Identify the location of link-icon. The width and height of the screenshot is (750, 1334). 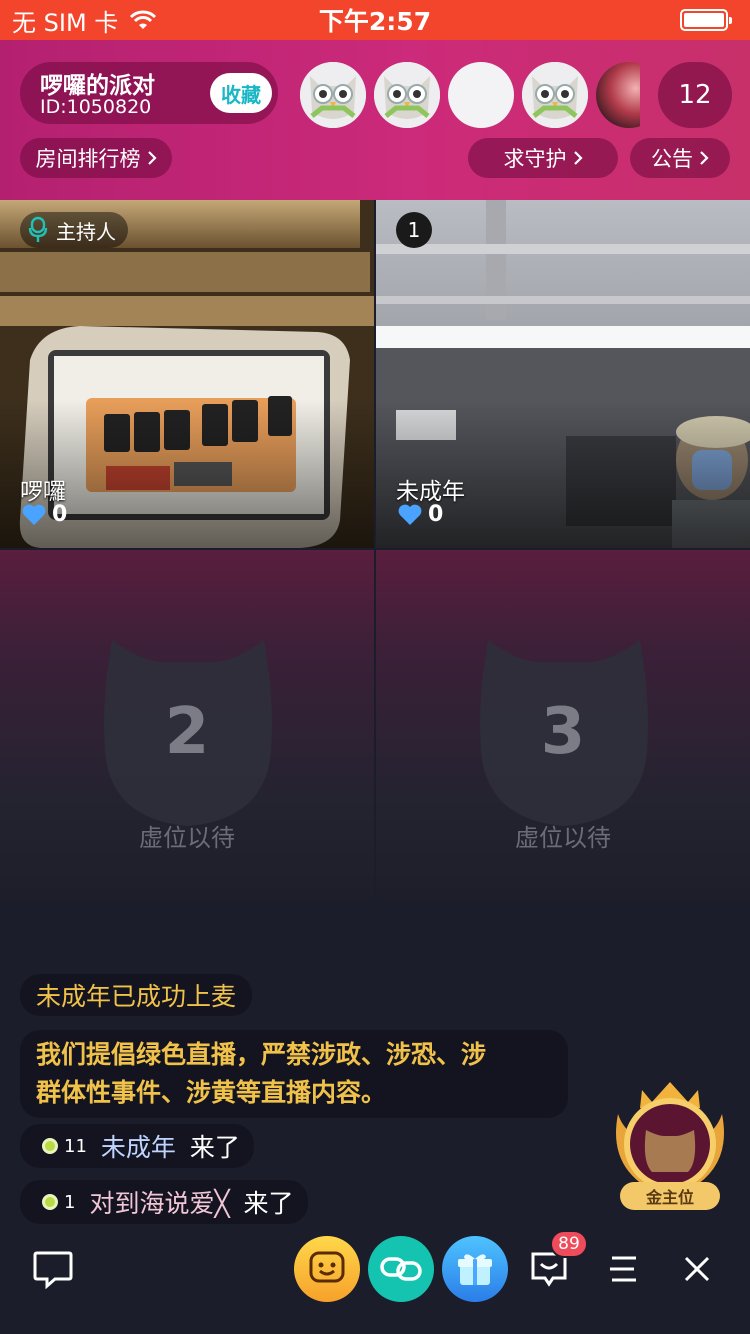
(401, 1269).